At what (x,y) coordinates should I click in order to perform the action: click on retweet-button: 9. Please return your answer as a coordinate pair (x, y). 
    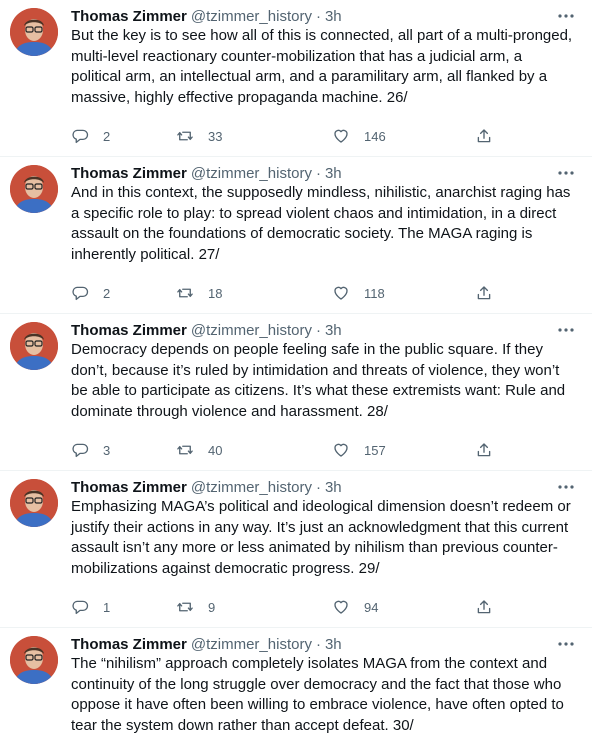
    Looking at the image, I should click on (195, 607).